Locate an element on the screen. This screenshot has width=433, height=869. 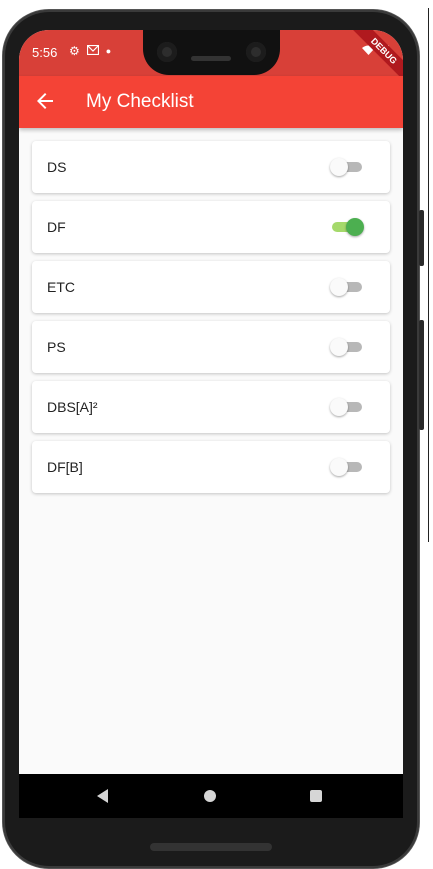
window-edge-line is located at coordinates (428, 275).